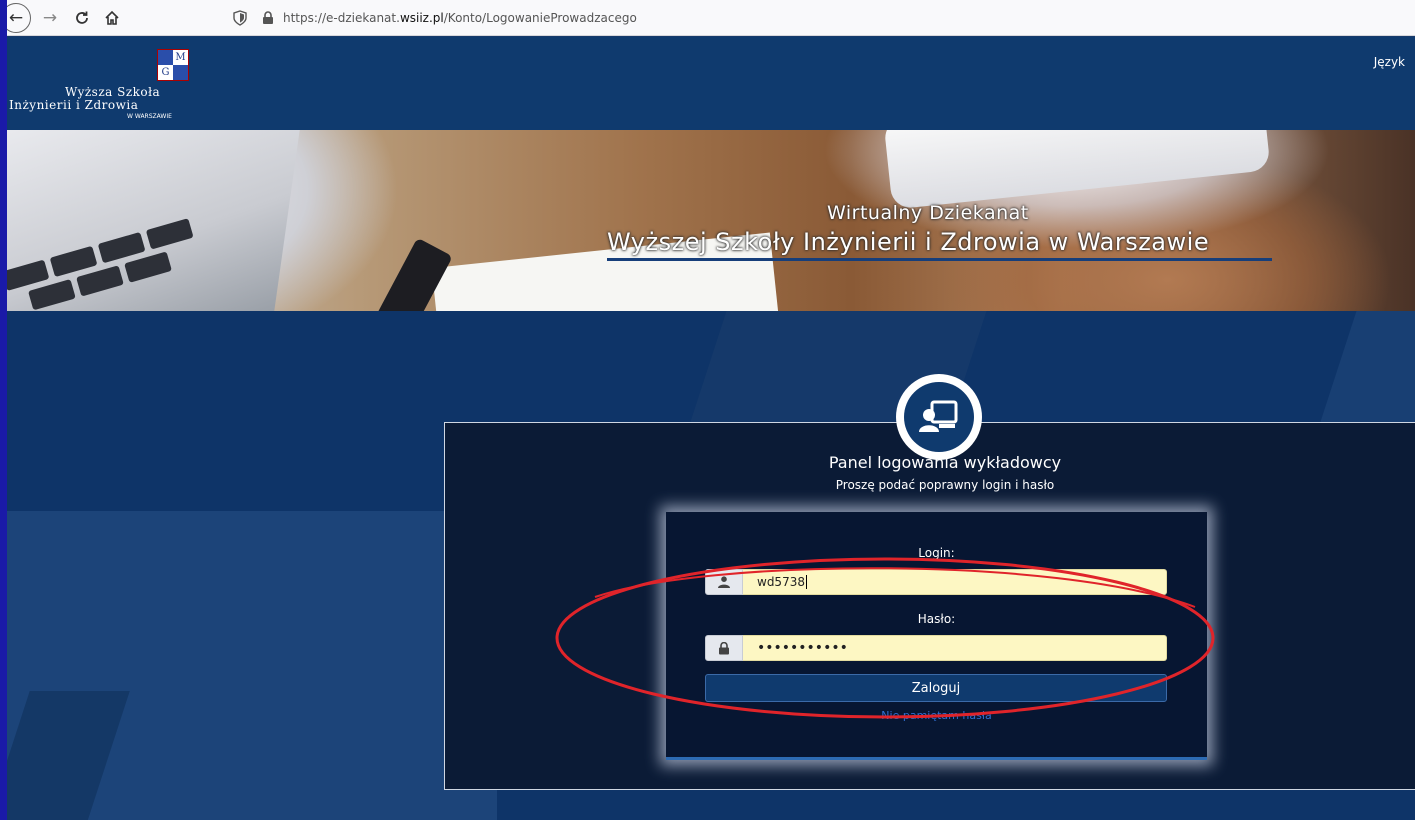 The height and width of the screenshot is (820, 1415). What do you see at coordinates (149, 116) in the screenshot?
I see `logo-line-3: W WARSZAWIE` at bounding box center [149, 116].